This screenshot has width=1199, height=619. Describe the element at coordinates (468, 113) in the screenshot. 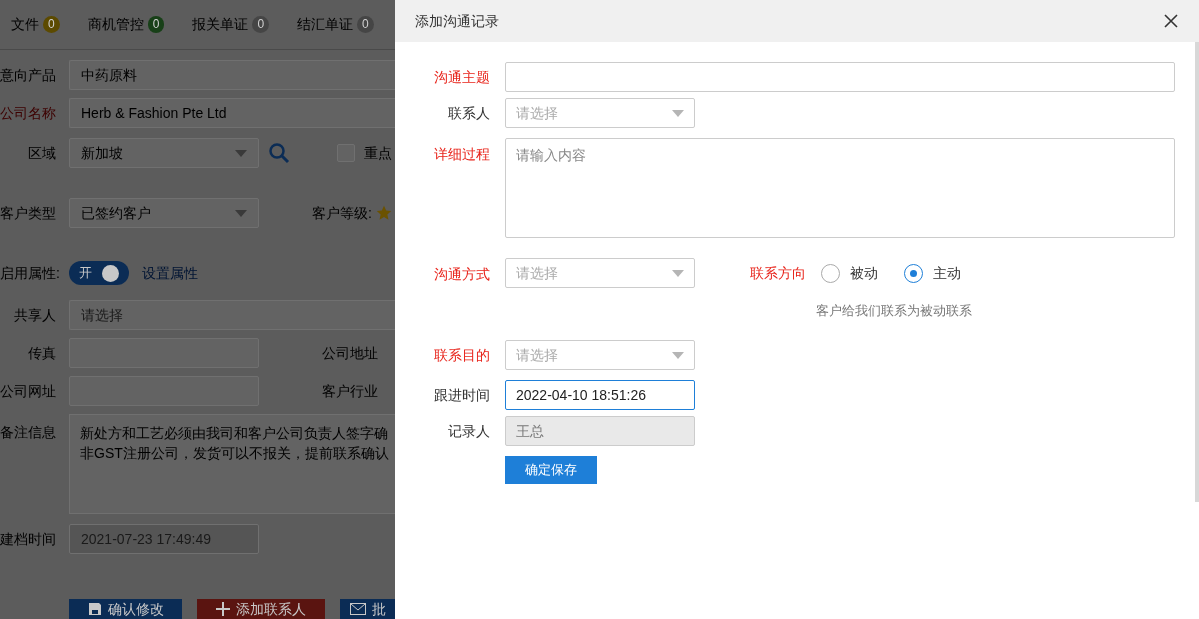

I see `field-label: 联系人` at that location.